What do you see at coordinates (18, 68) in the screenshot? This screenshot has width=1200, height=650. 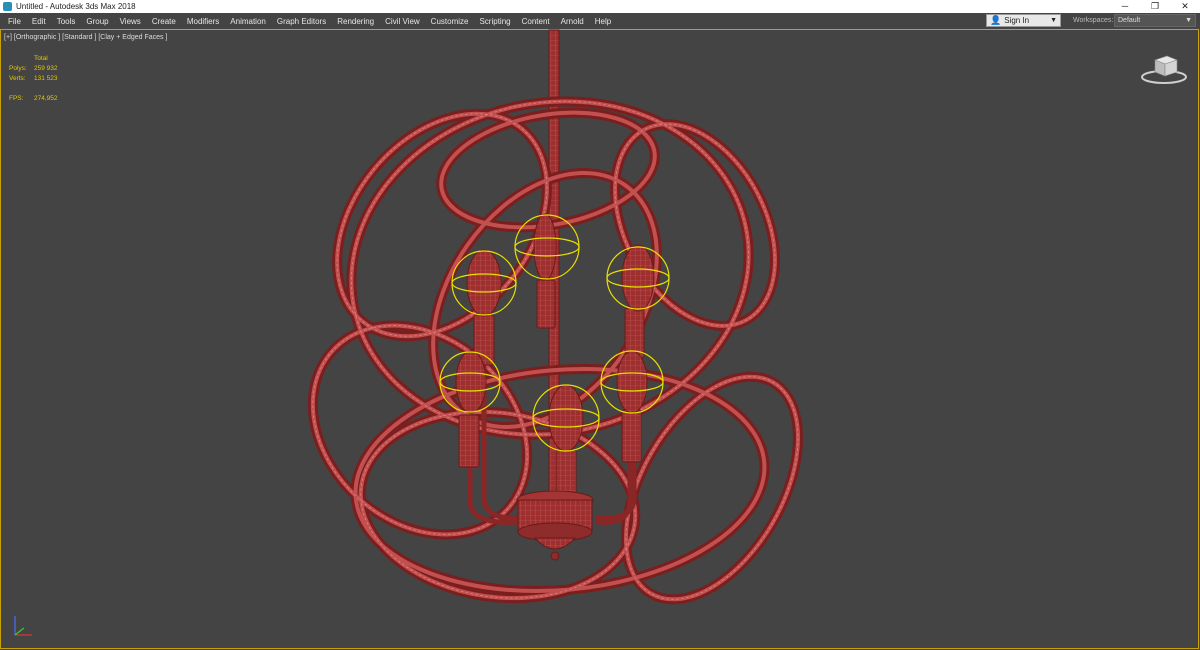 I see `polys-label: Polys:` at bounding box center [18, 68].